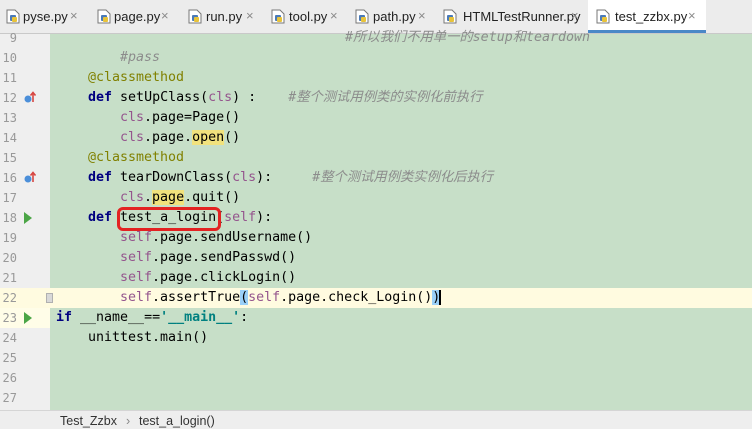 The image size is (752, 429). What do you see at coordinates (9, 338) in the screenshot?
I see `line-number: 24` at bounding box center [9, 338].